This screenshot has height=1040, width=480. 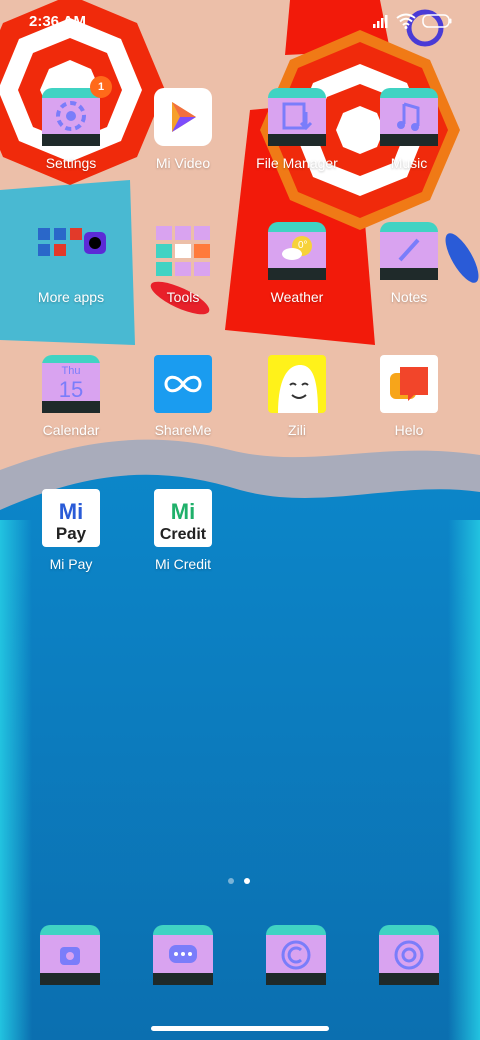 I want to click on app-music: Music, so click(x=409, y=129).